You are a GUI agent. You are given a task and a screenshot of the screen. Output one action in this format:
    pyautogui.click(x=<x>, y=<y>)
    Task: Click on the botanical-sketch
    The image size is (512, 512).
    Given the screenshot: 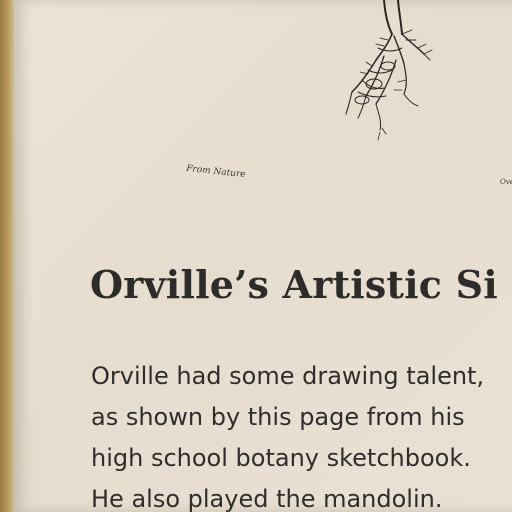 What is the action you would take?
    pyautogui.click(x=389, y=70)
    